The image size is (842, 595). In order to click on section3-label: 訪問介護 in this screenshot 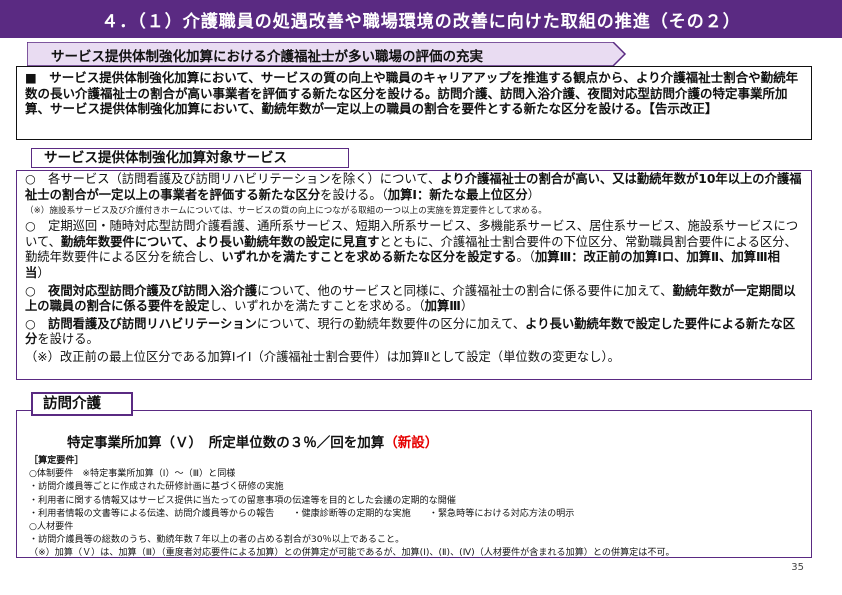, I will do `click(82, 404)`.